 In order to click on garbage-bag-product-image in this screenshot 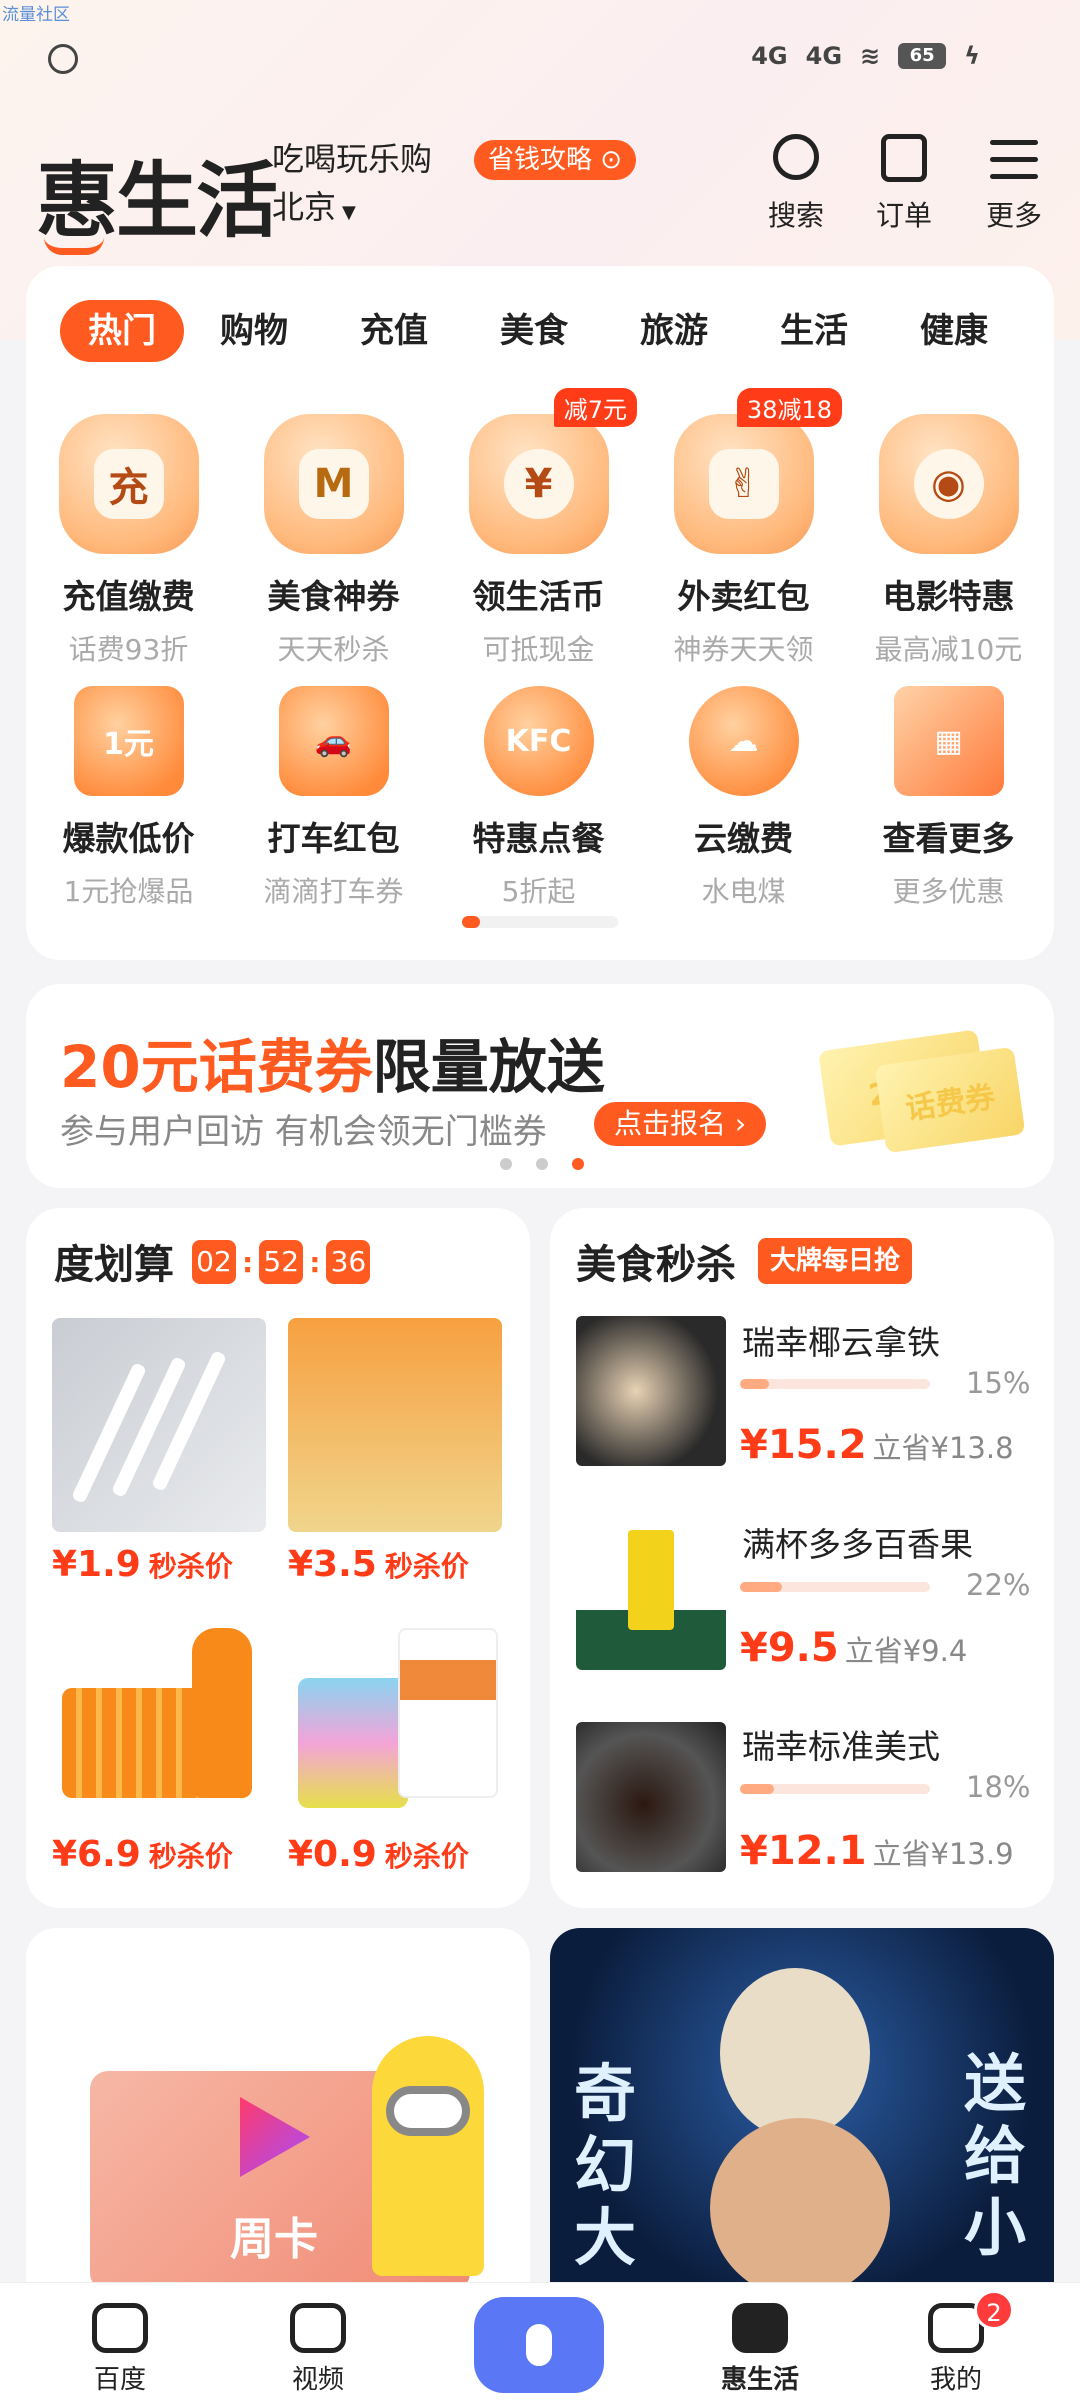, I will do `click(395, 1715)`.